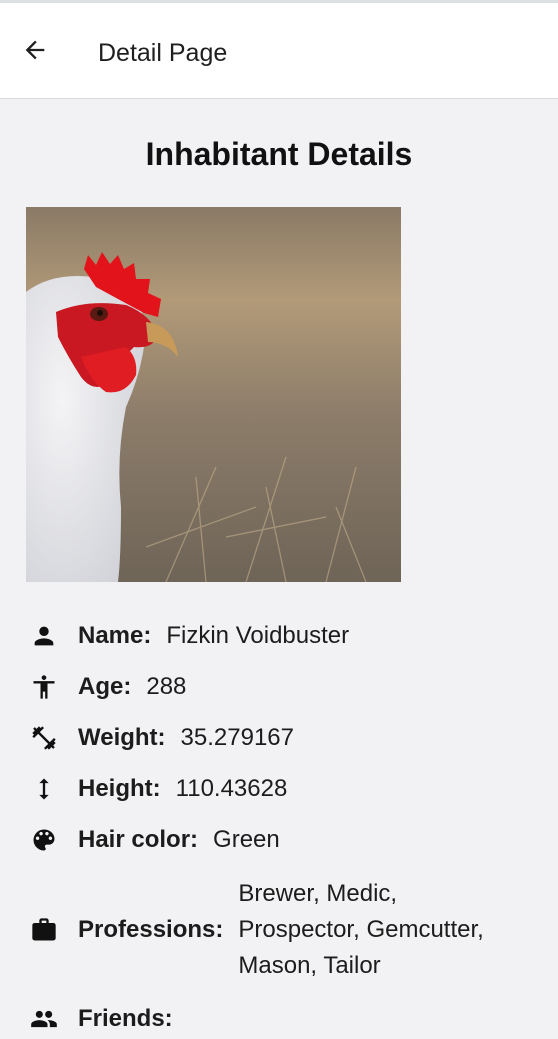  I want to click on arrow-left-icon, so click(35, 52).